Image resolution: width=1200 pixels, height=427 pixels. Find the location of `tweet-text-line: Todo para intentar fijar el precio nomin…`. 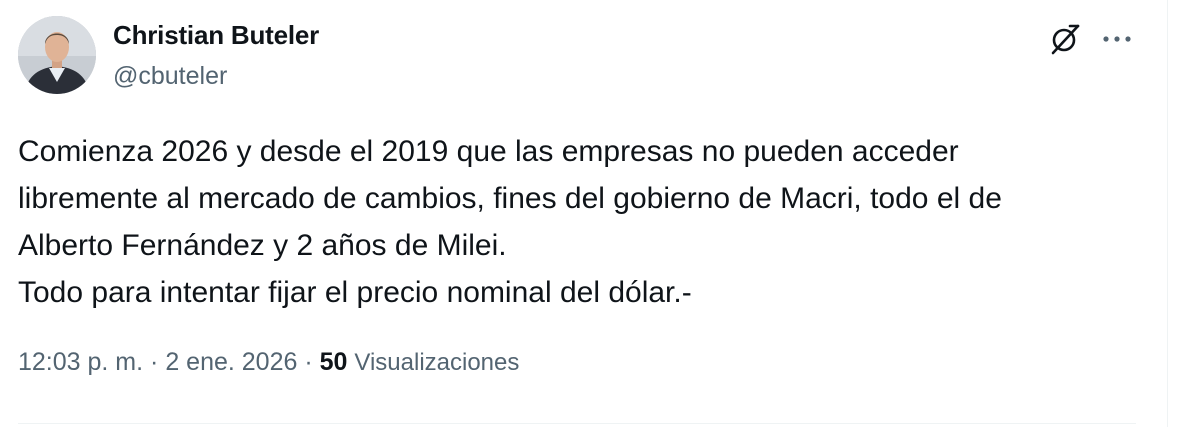

tweet-text-line: Todo para intentar fijar el precio nomin… is located at coordinates (355, 292).